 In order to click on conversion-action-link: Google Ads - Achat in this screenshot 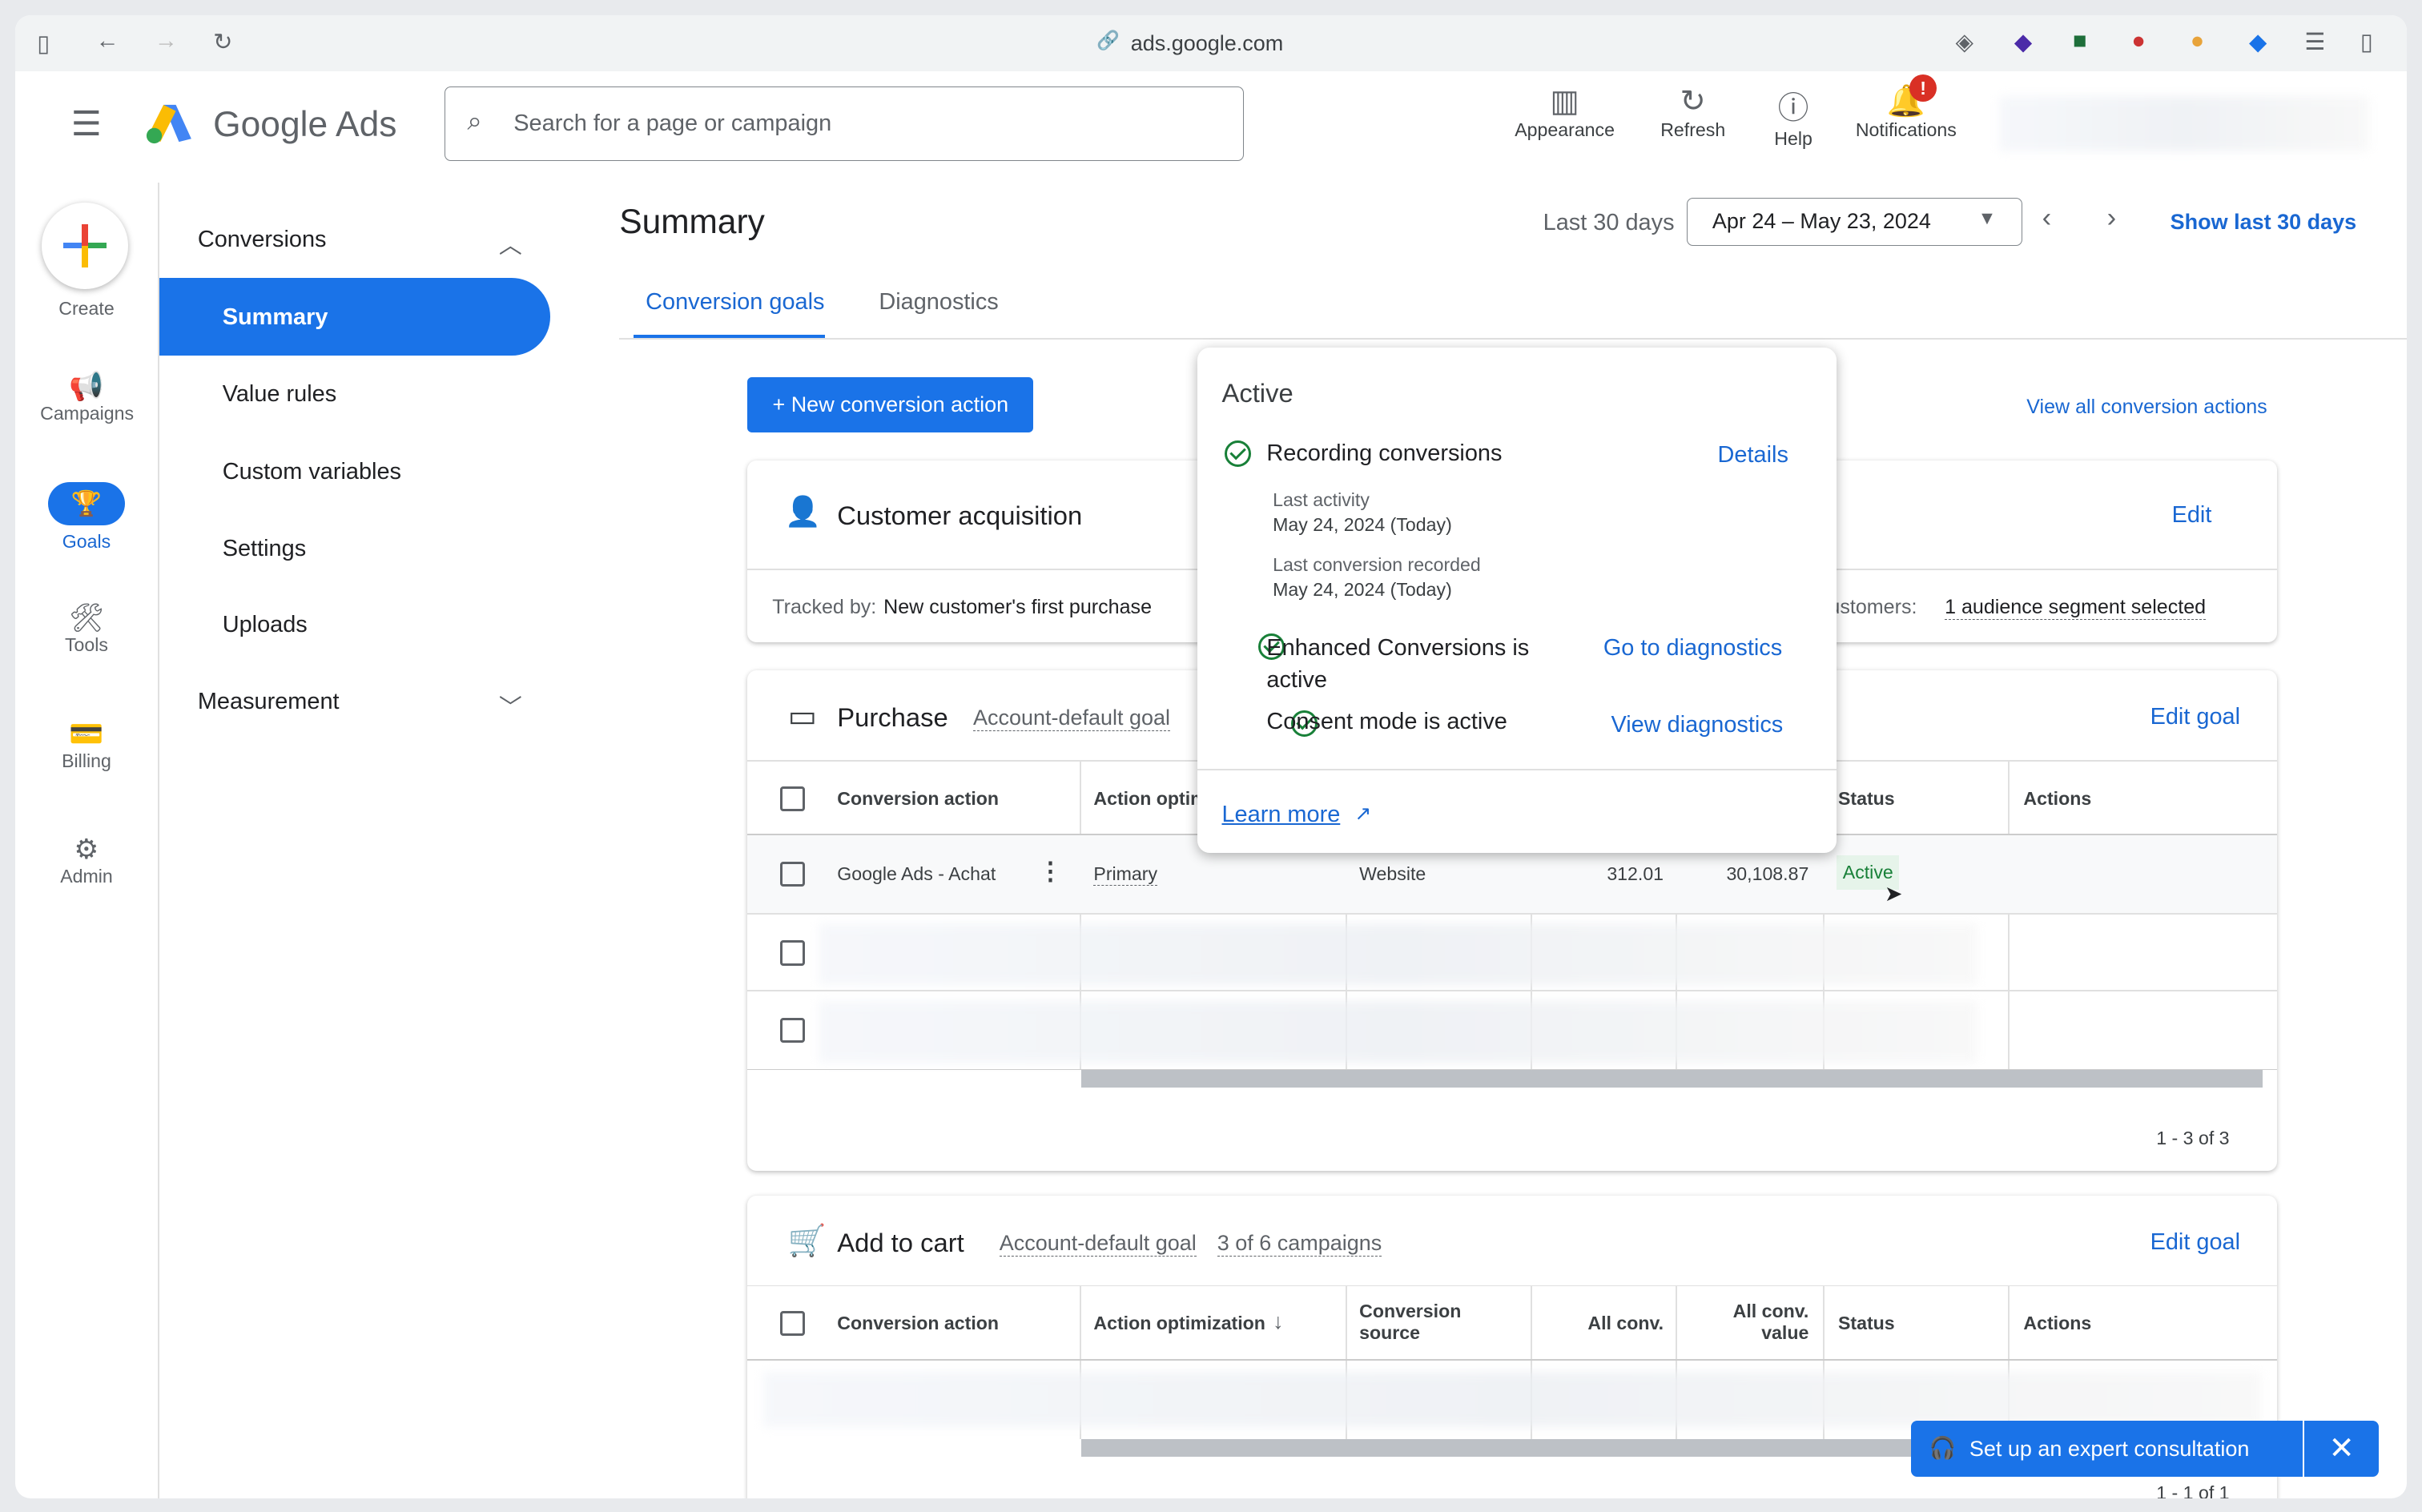, I will do `click(916, 874)`.